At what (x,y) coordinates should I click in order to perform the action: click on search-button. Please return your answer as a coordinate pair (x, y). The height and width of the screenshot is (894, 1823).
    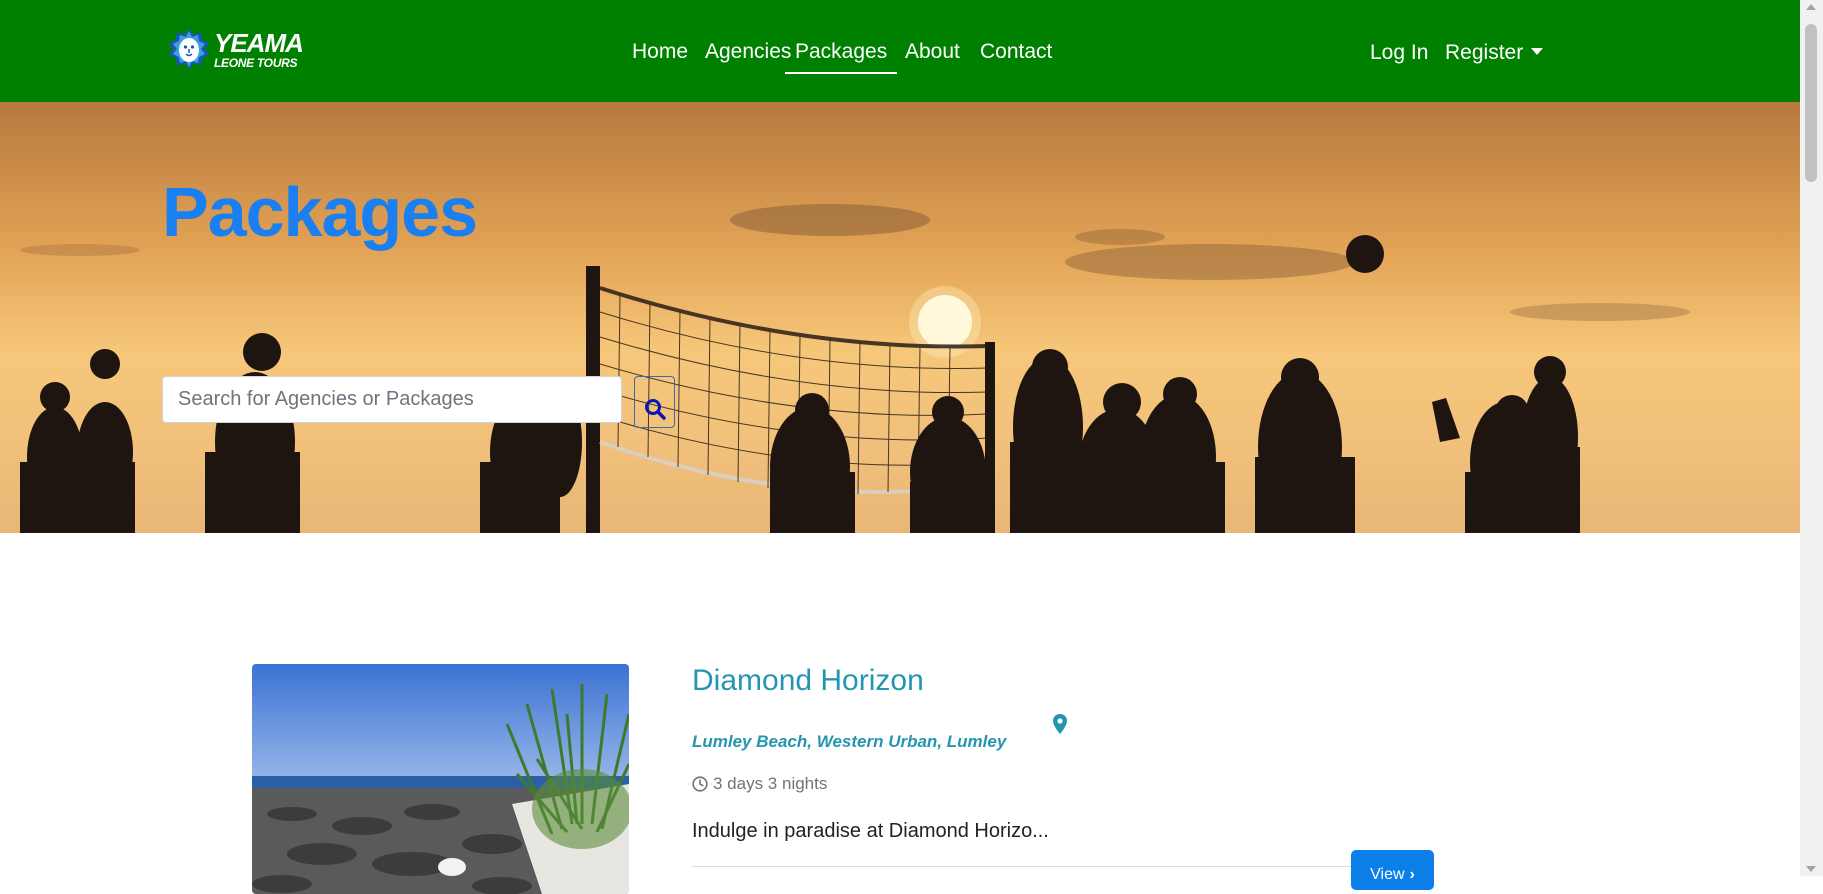
    Looking at the image, I should click on (654, 402).